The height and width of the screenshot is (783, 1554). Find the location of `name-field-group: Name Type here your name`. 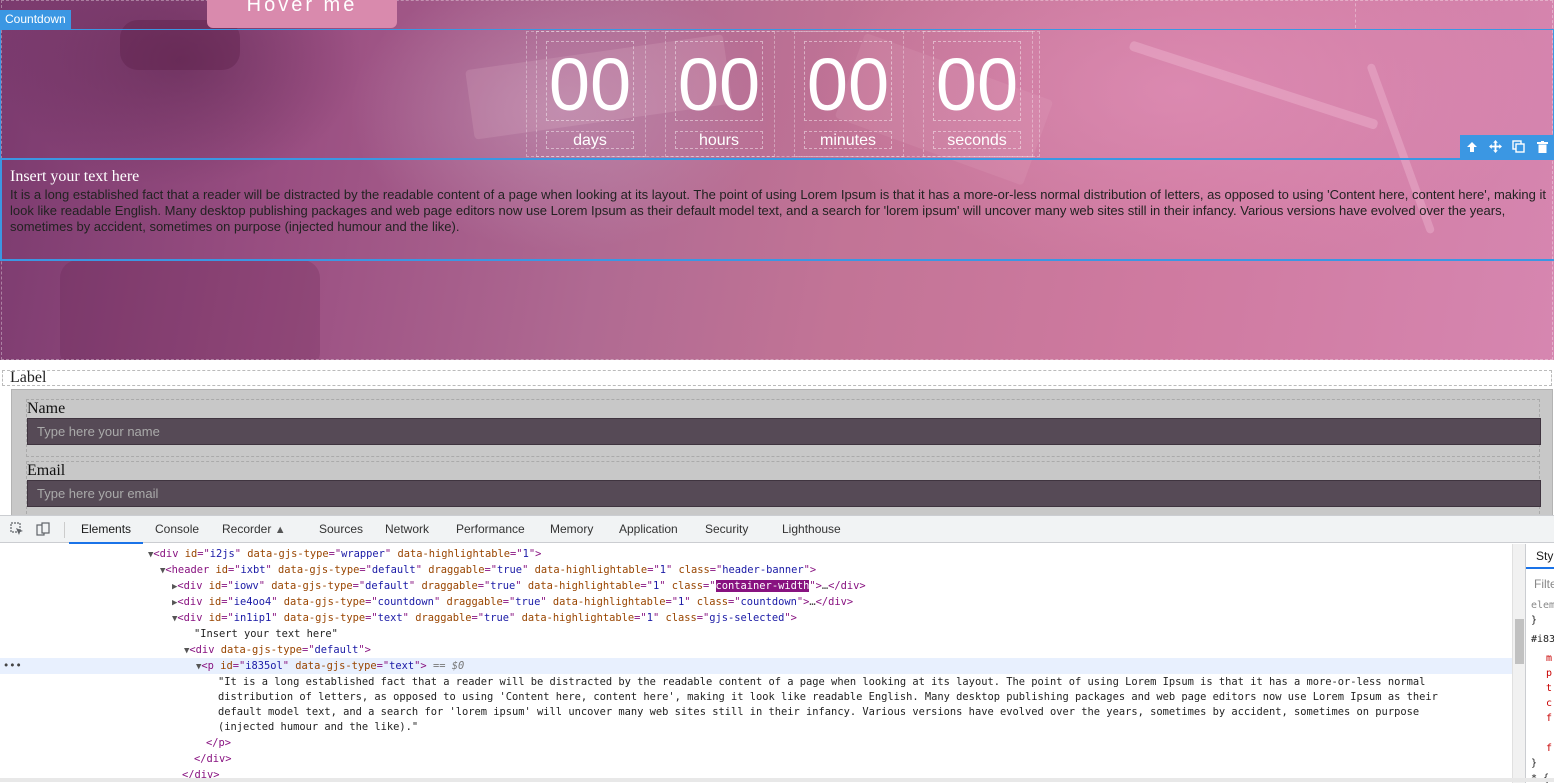

name-field-group: Name Type here your name is located at coordinates (783, 428).